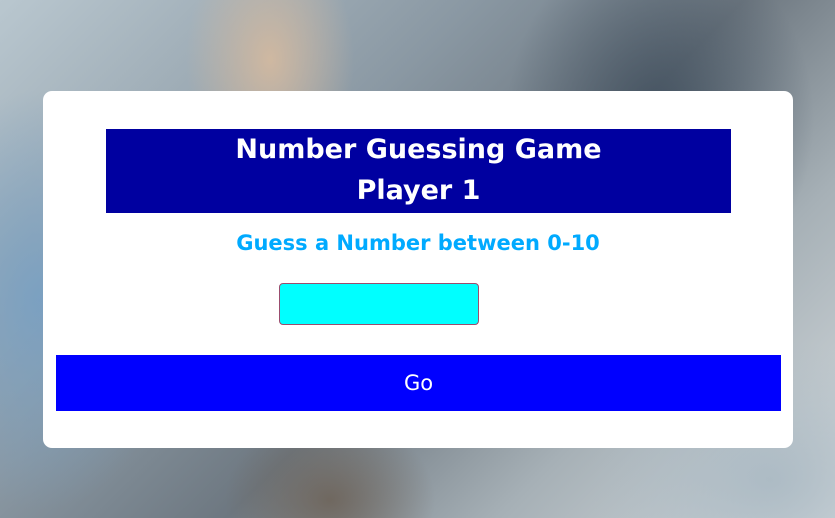 This screenshot has height=518, width=835. I want to click on go-button: Go, so click(418, 383).